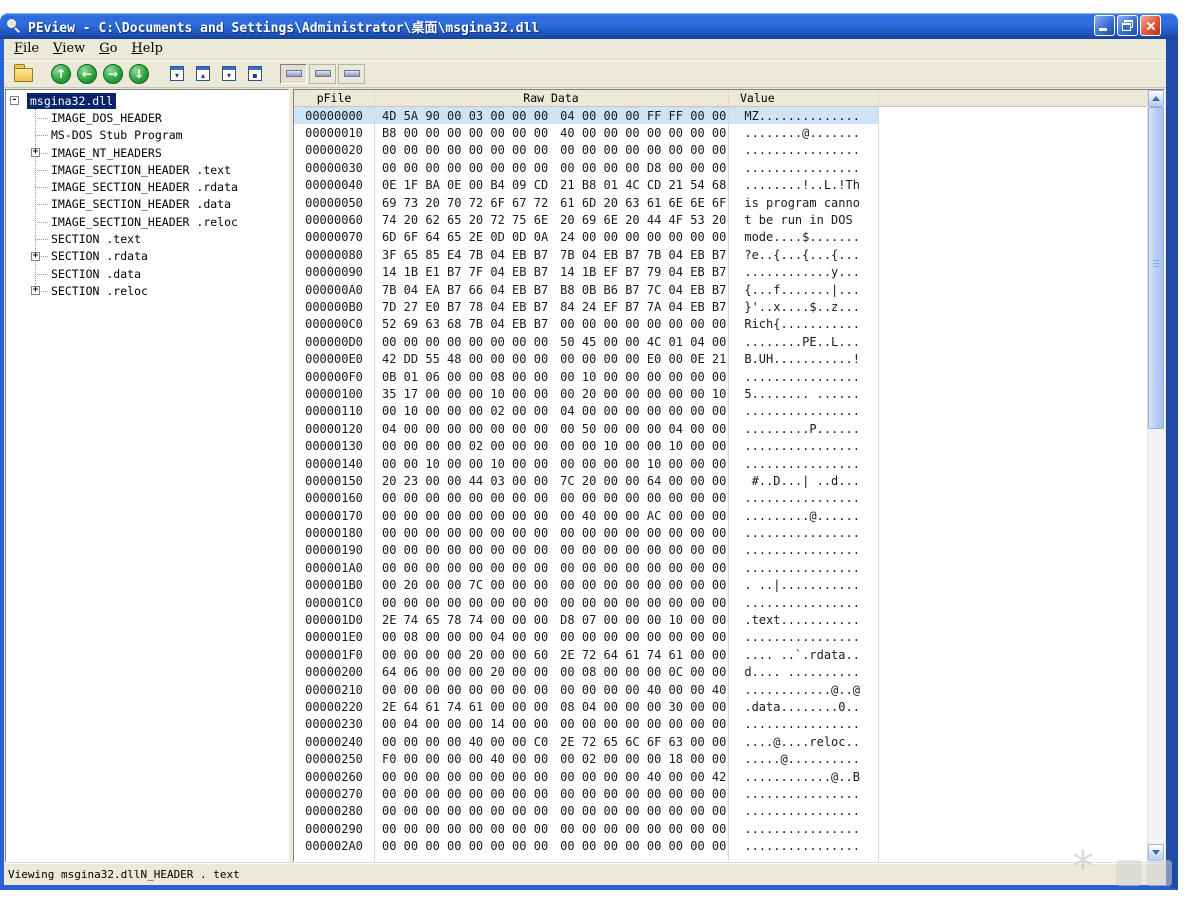 The height and width of the screenshot is (901, 1200). I want to click on tree-item-label: SECTION .text, so click(96, 239).